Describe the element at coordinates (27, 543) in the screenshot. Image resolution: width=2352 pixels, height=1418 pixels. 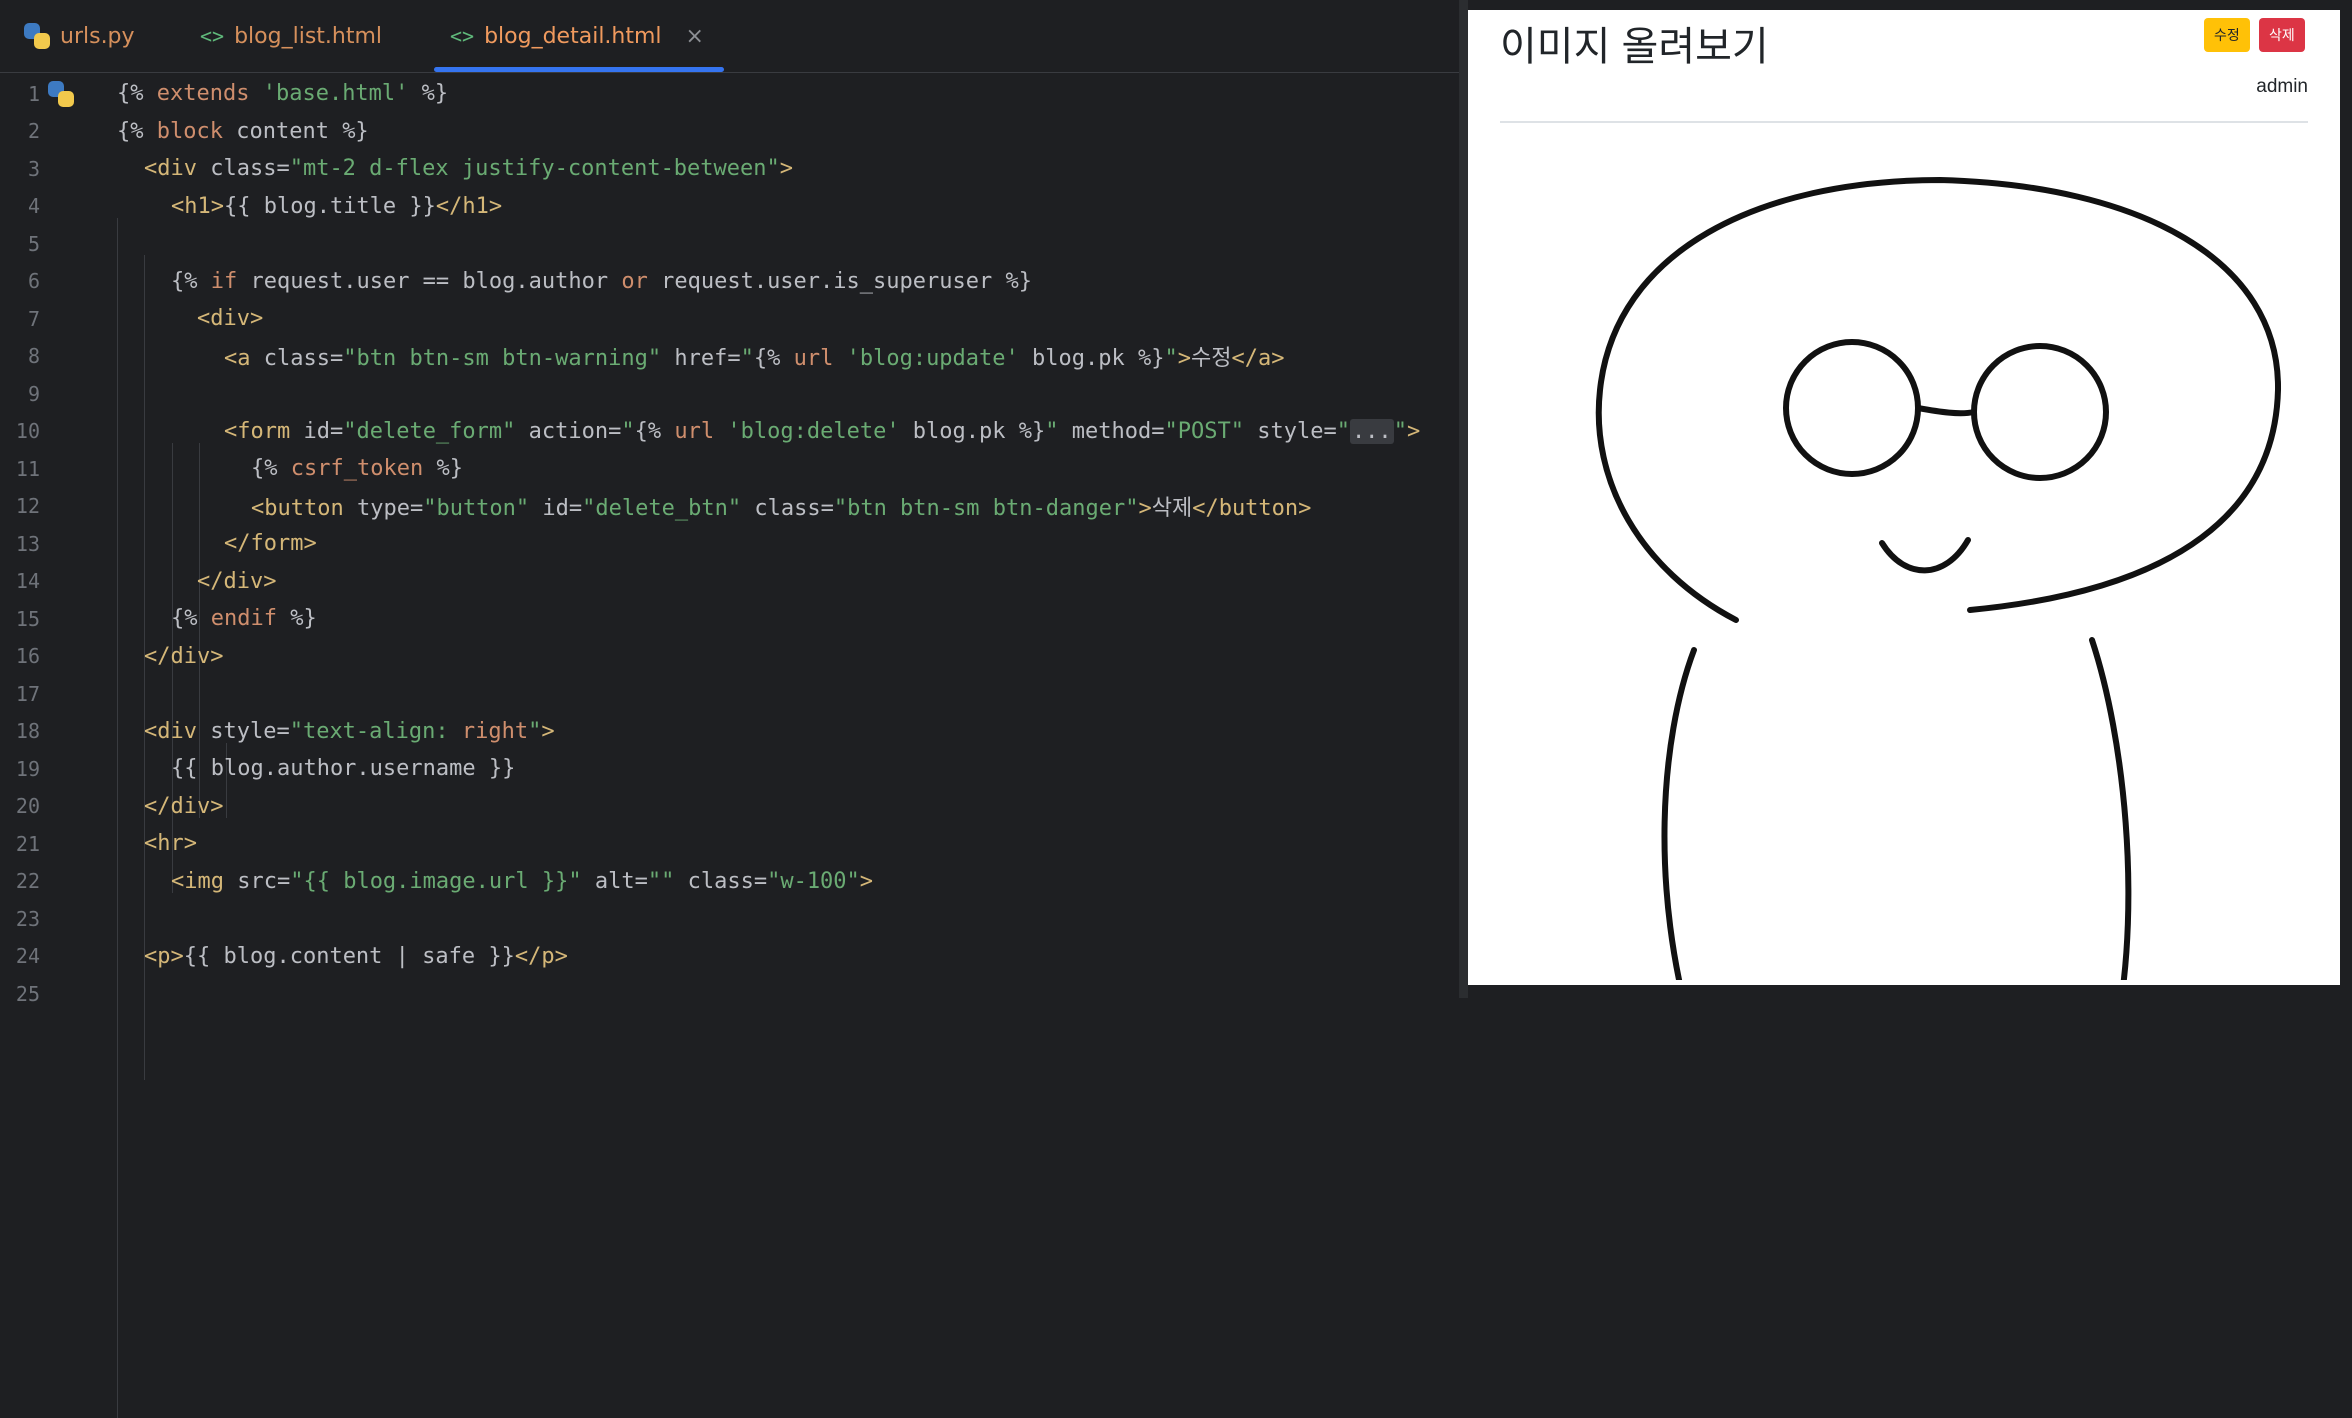
I see `line-number: 13` at that location.